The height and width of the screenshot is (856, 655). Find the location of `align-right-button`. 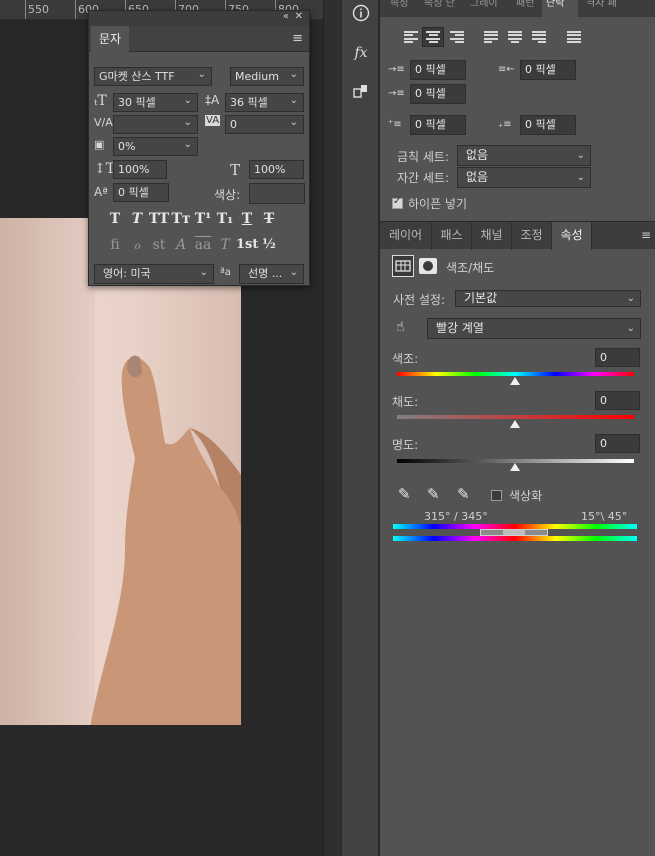

align-right-button is located at coordinates (457, 37).